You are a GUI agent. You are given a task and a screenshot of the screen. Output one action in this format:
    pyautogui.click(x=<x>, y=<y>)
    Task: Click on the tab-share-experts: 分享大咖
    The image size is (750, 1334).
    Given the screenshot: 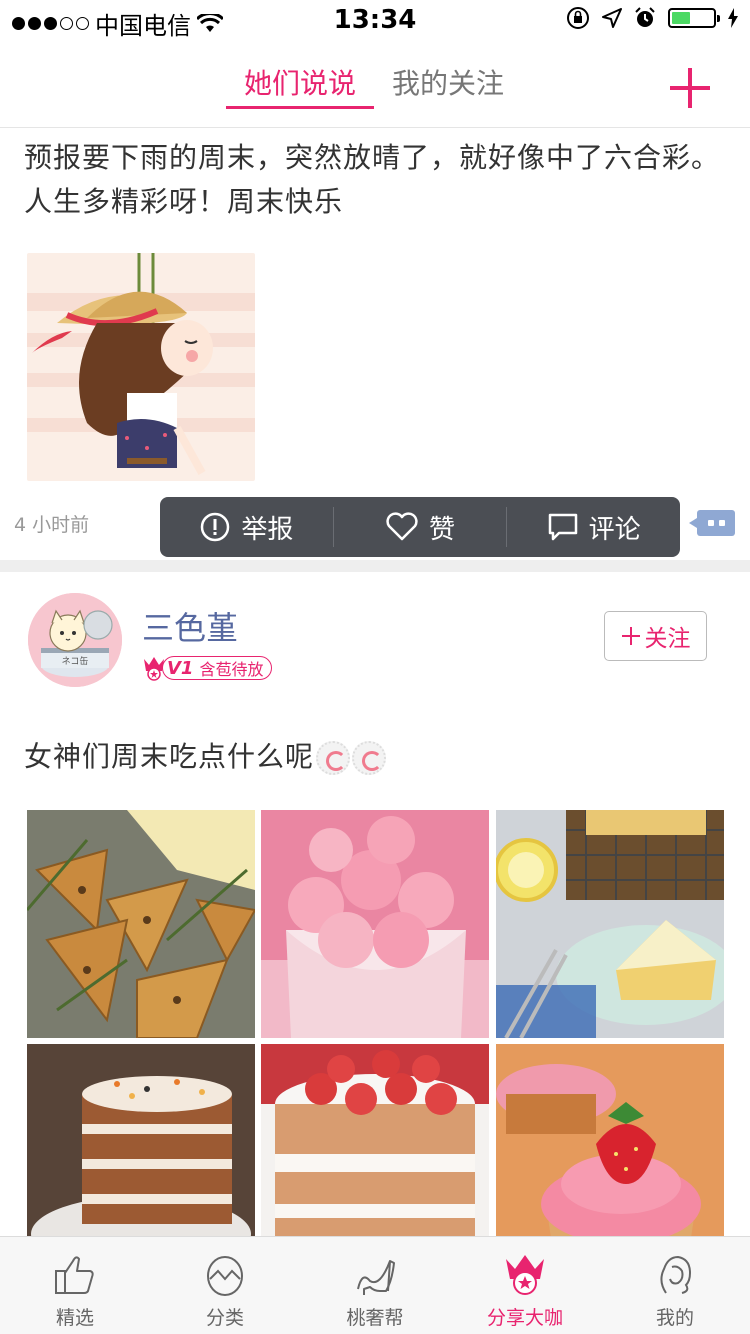 What is the action you would take?
    pyautogui.click(x=525, y=1285)
    